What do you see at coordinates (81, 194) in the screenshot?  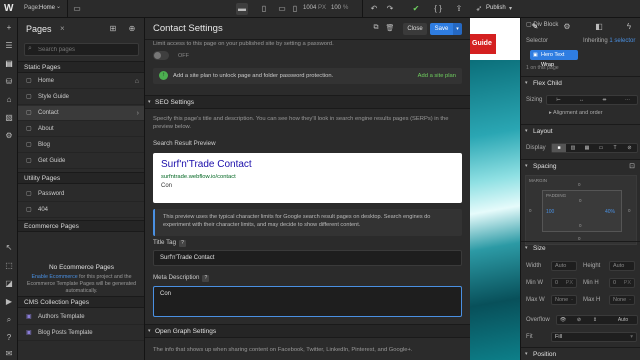 I see `page-item-password: ▢ Password` at bounding box center [81, 194].